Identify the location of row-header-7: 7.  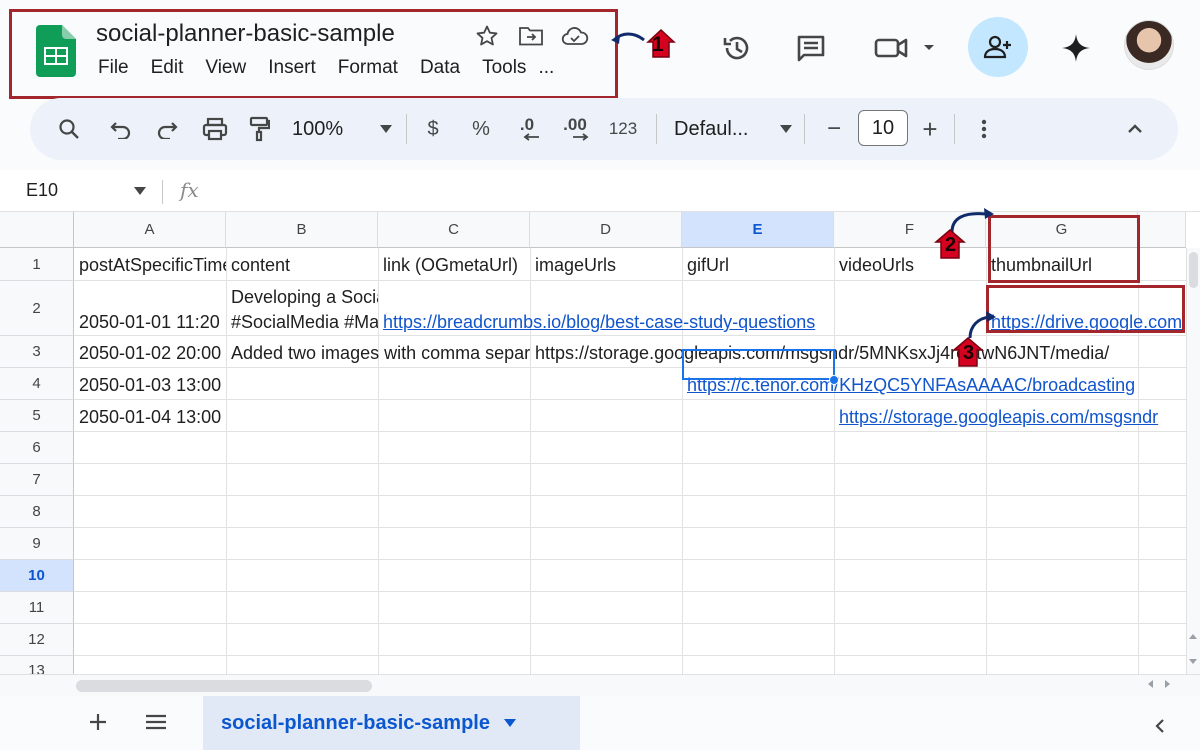
(37, 480).